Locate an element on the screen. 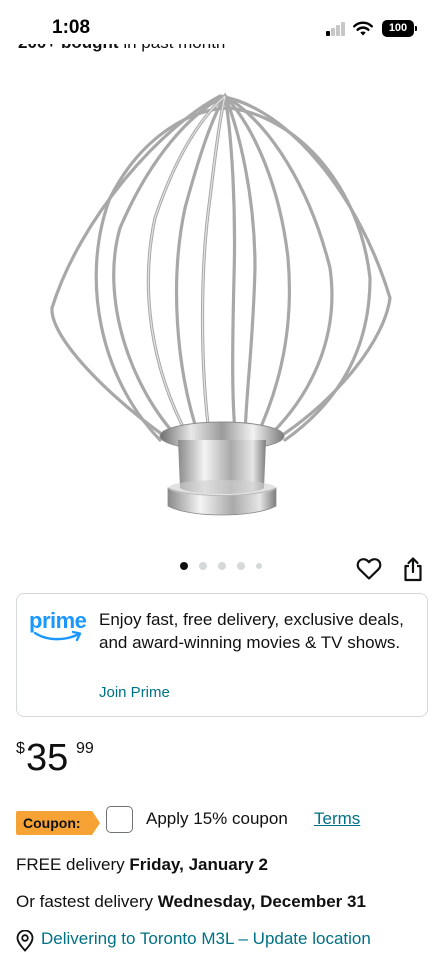  share-button is located at coordinates (413, 569).